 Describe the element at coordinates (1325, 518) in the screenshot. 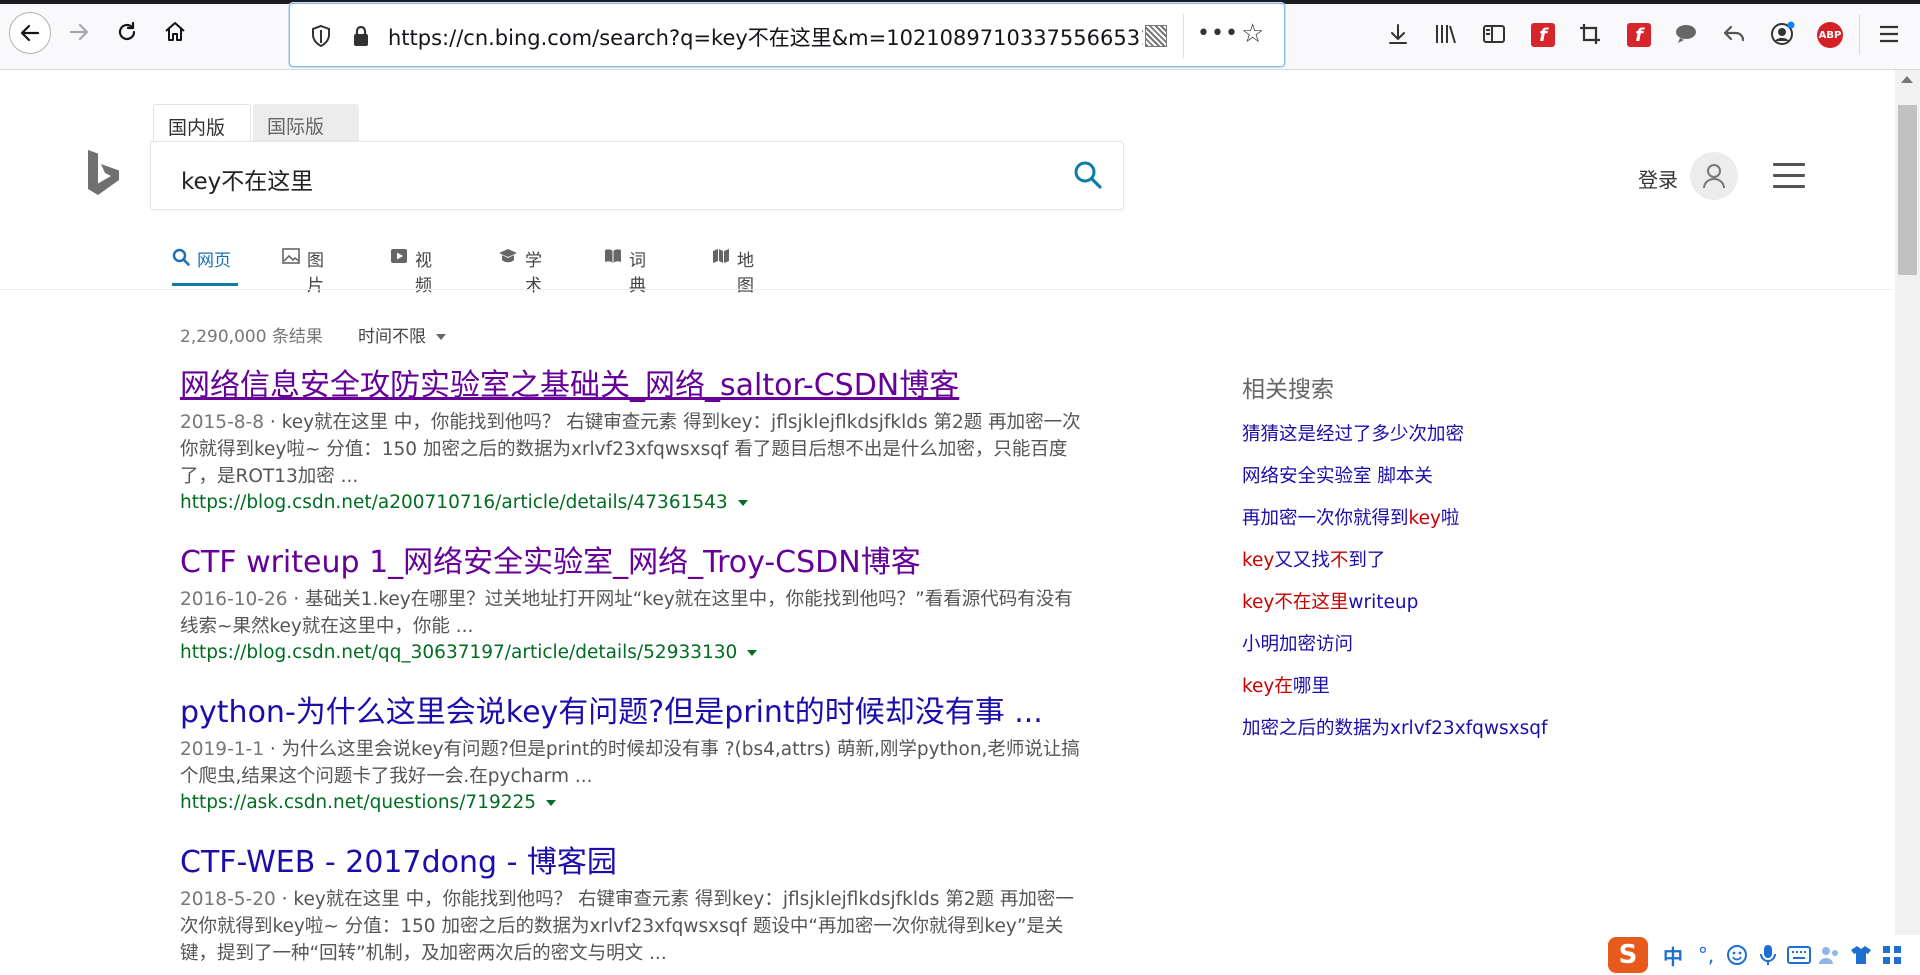

I see `related-search-text: 再加密一次你就得到` at that location.